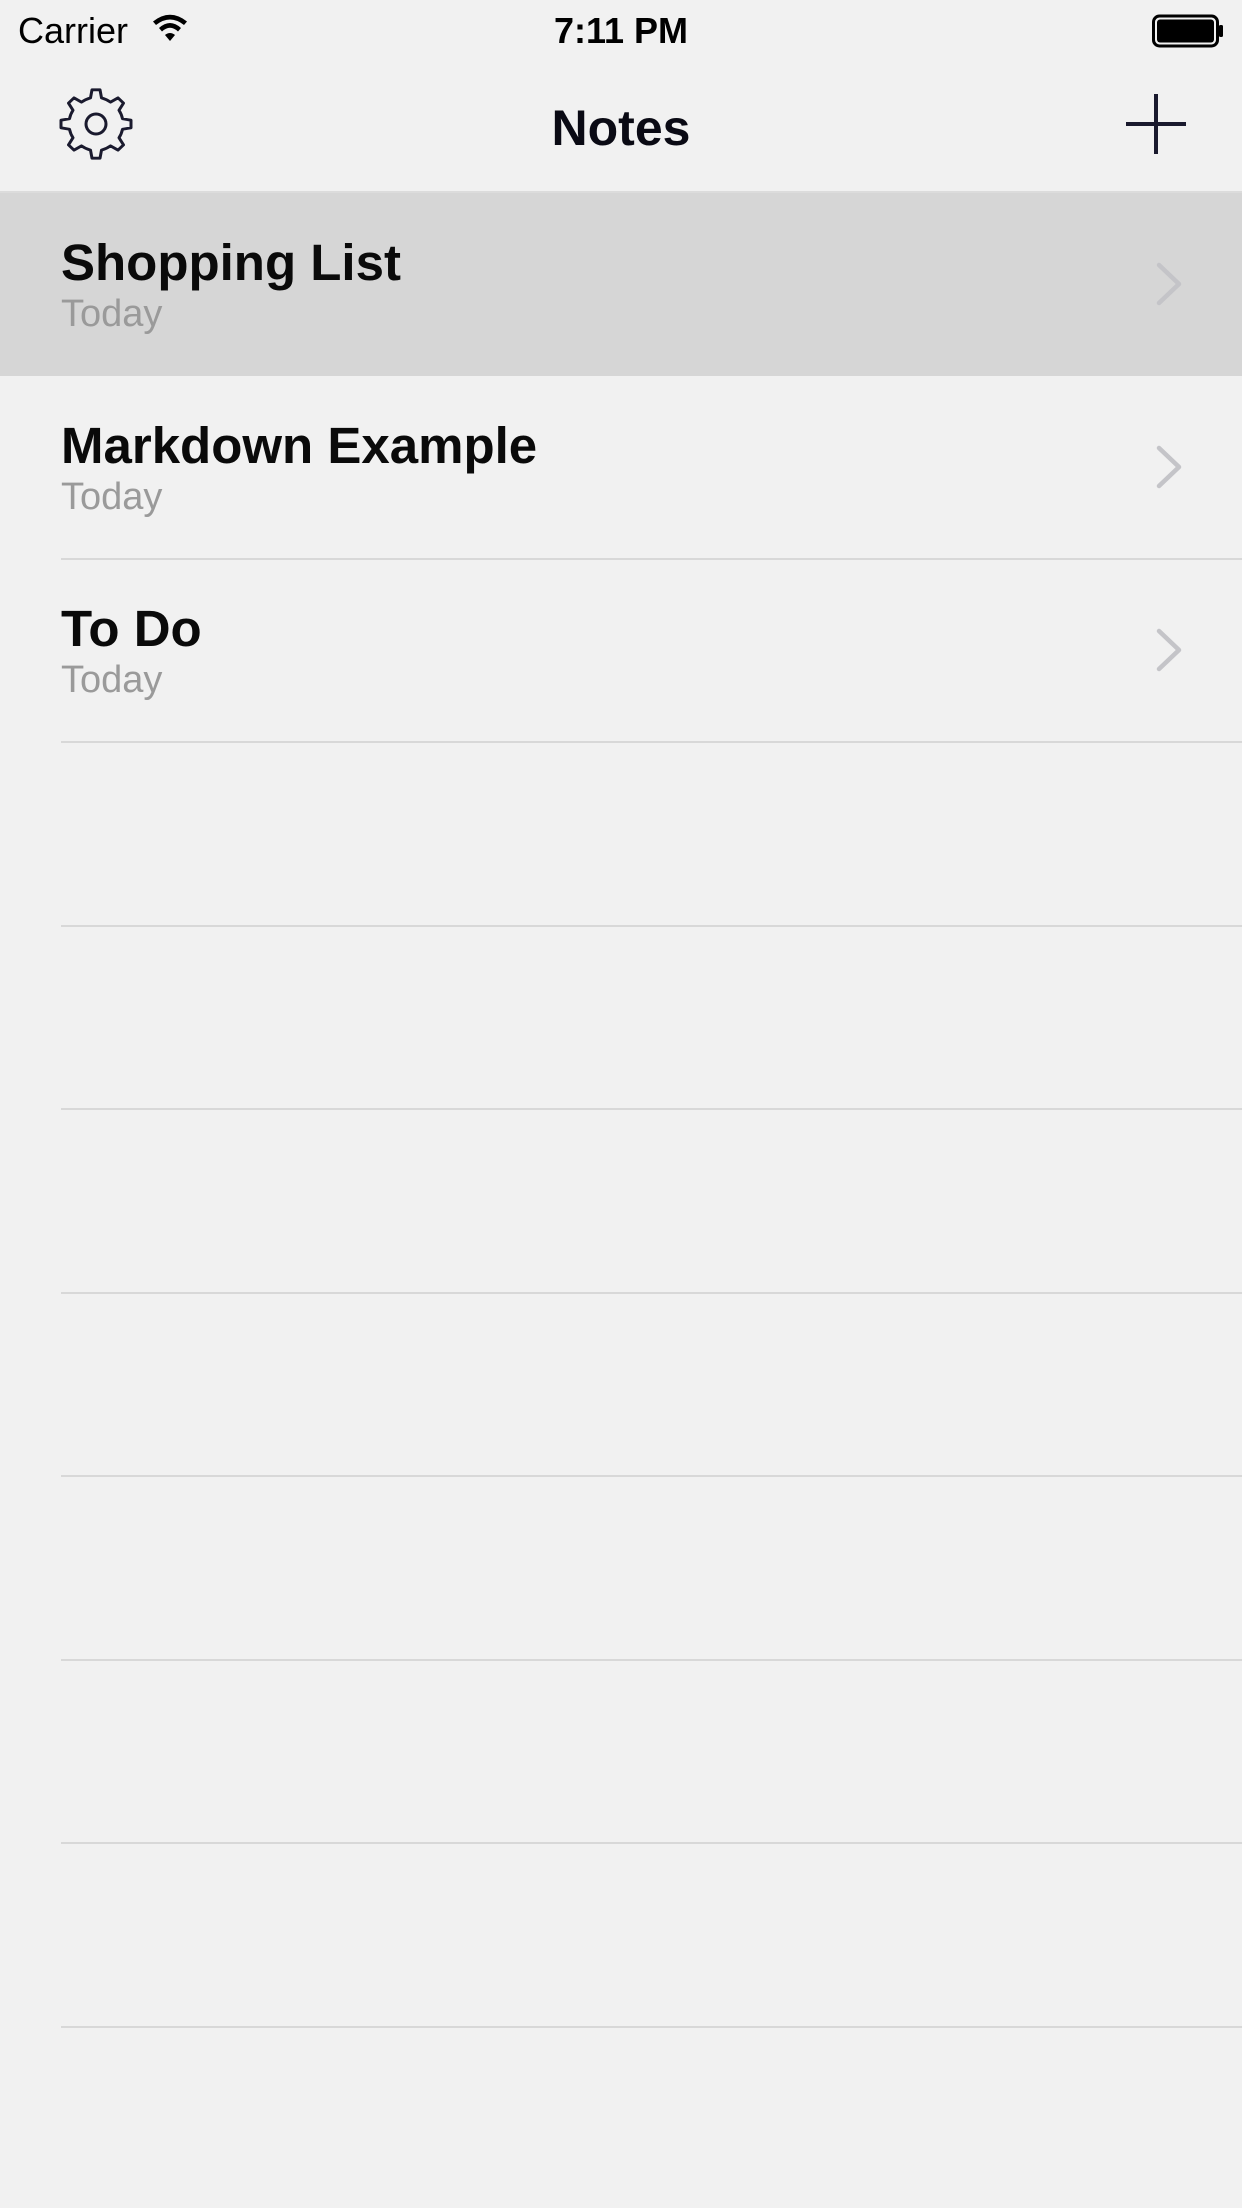  What do you see at coordinates (231, 262) in the screenshot?
I see `note-title: Shopping List` at bounding box center [231, 262].